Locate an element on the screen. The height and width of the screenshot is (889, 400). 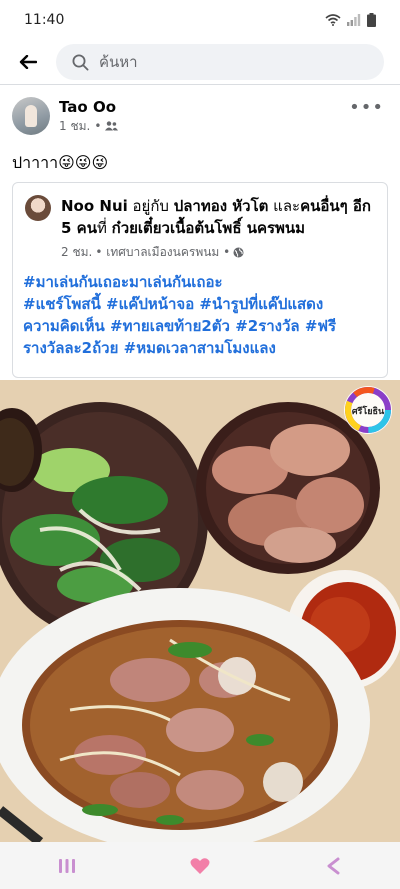
shared-author-name: Noo Nui is located at coordinates (94, 206).